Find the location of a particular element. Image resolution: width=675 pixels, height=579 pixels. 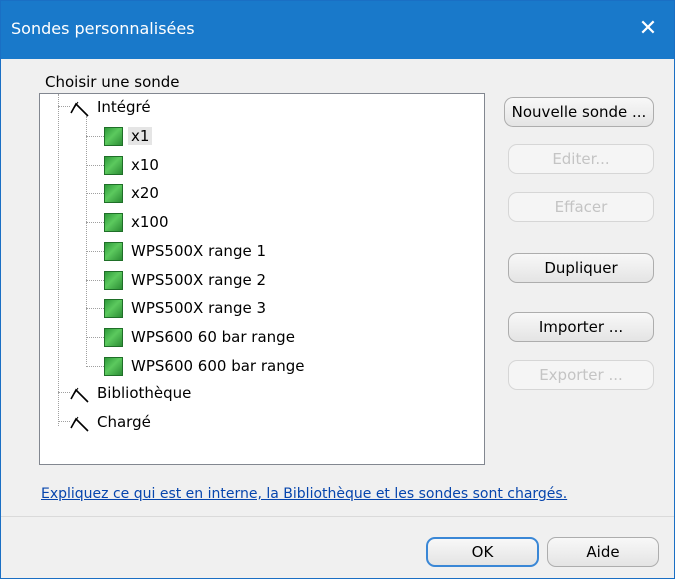

tree-root-loaded: Chargé is located at coordinates (112, 422).